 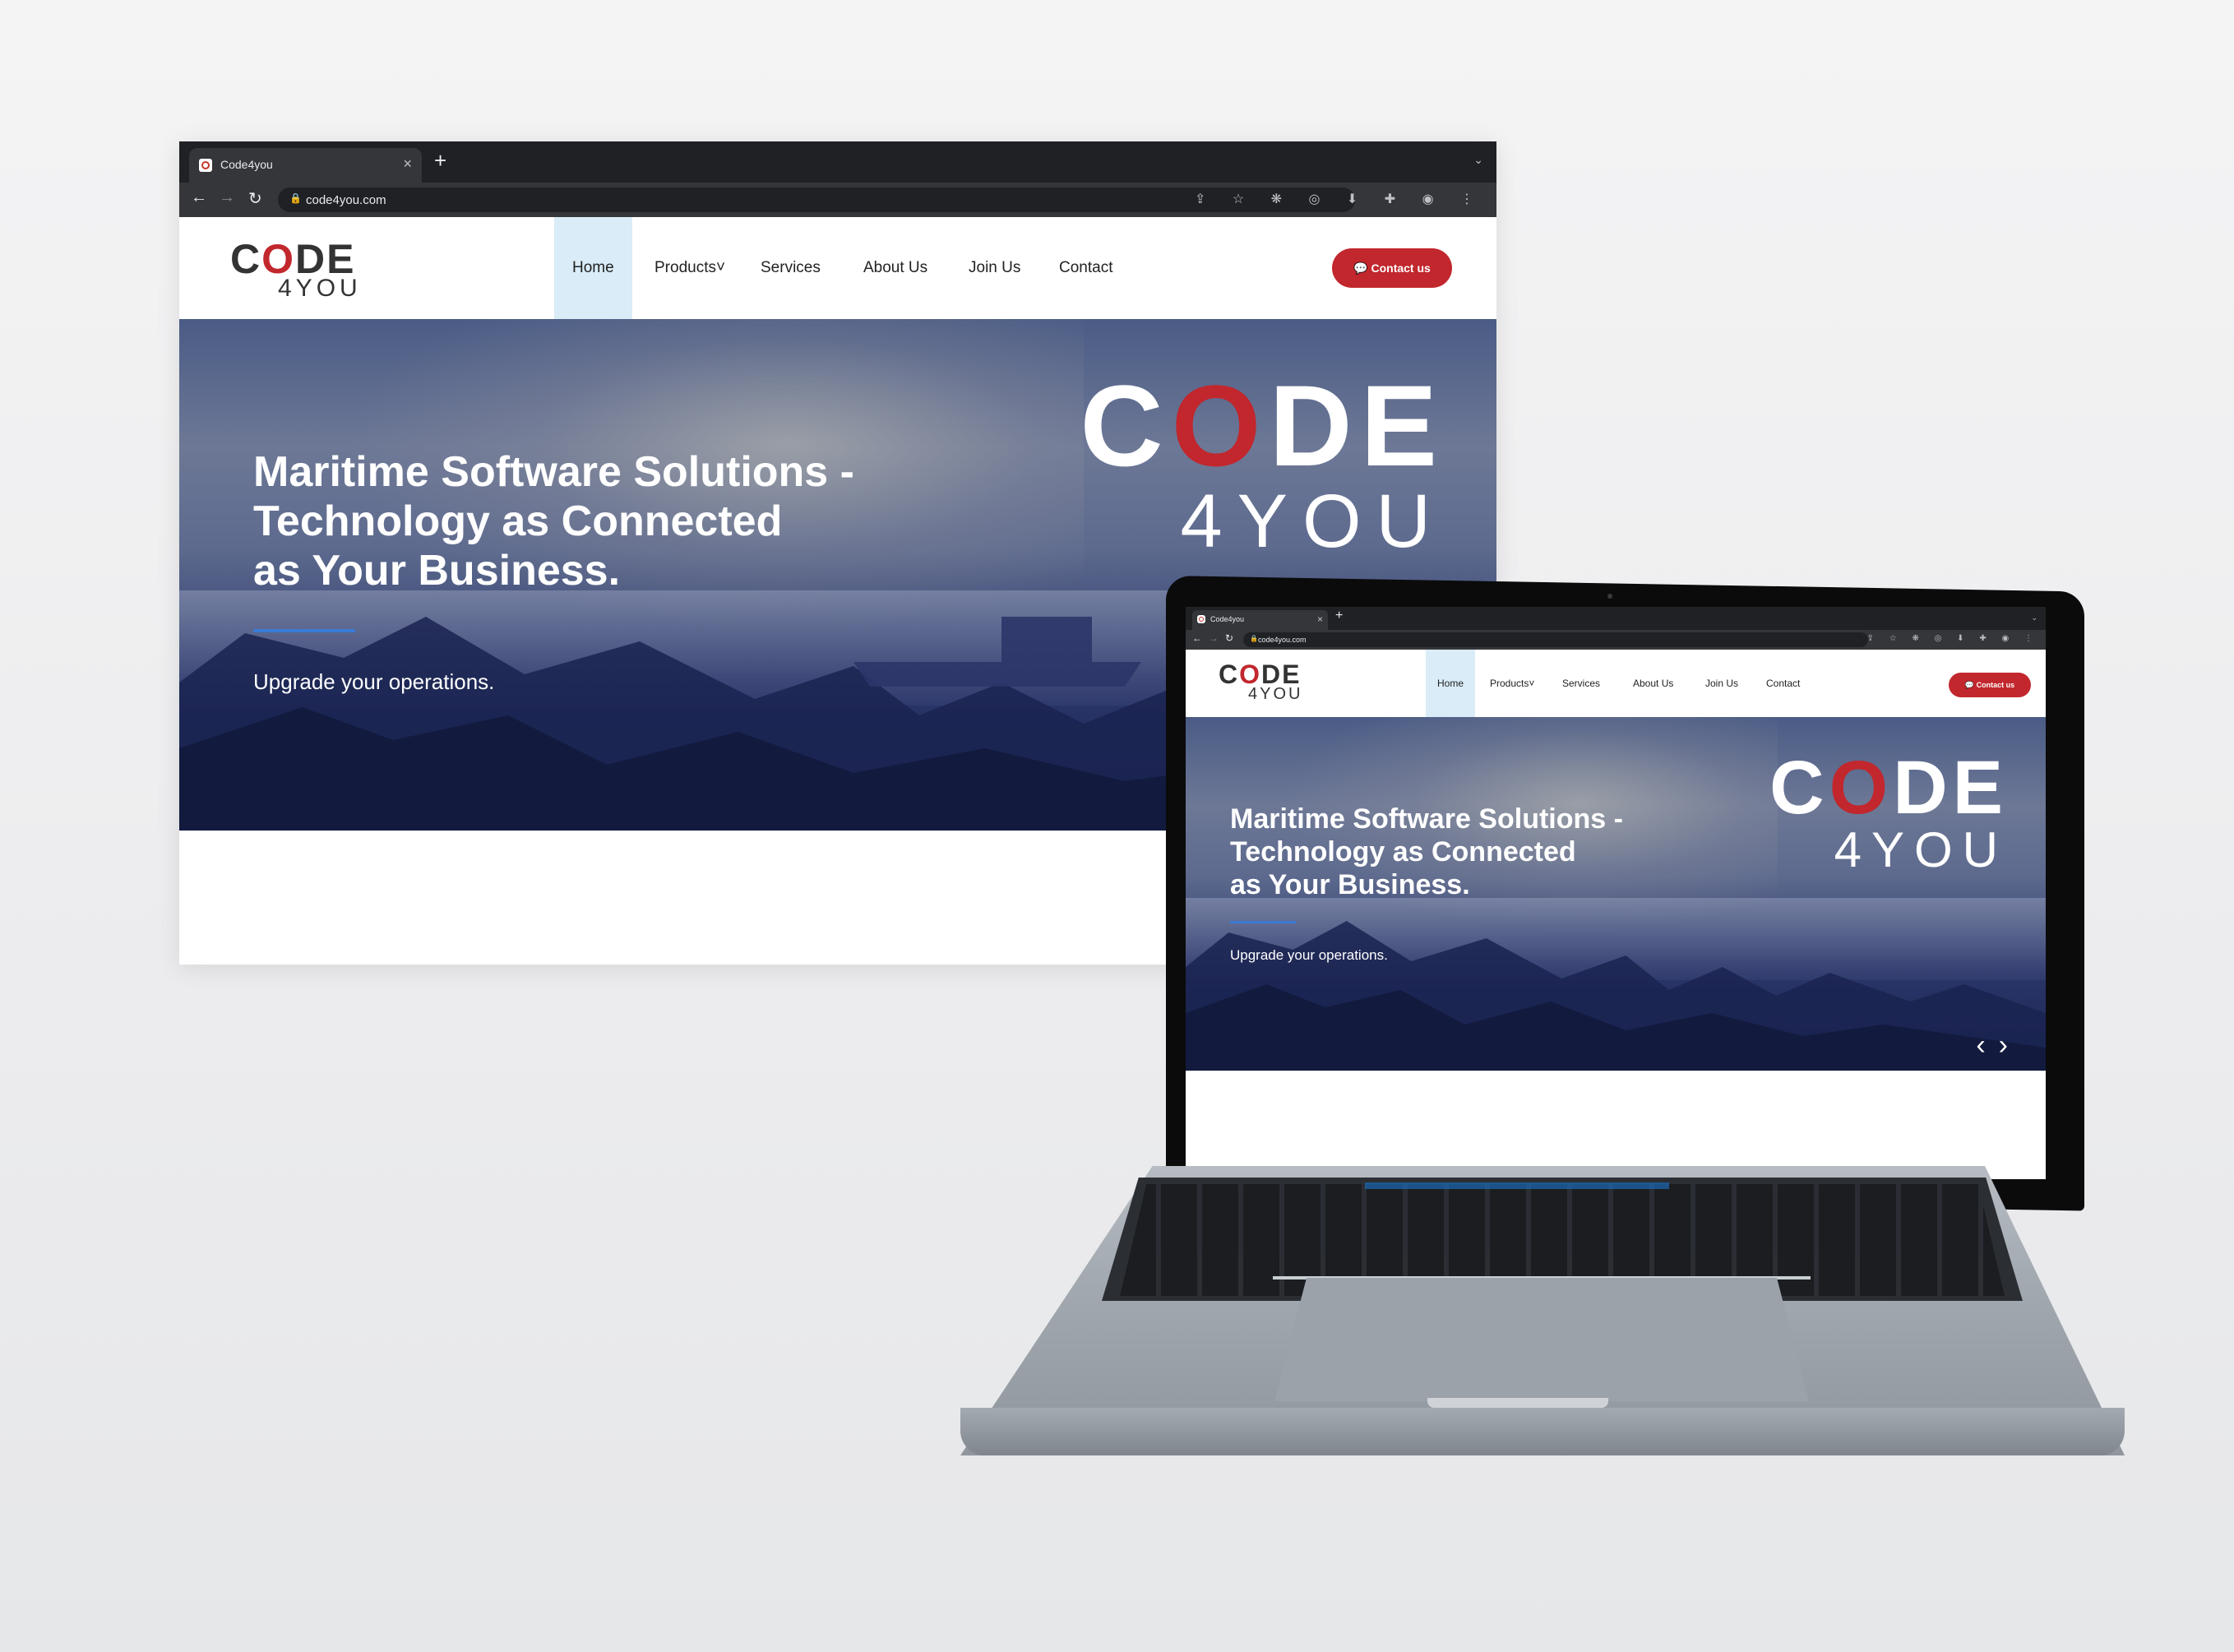 What do you see at coordinates (1541, 1340) in the screenshot?
I see `trackpad` at bounding box center [1541, 1340].